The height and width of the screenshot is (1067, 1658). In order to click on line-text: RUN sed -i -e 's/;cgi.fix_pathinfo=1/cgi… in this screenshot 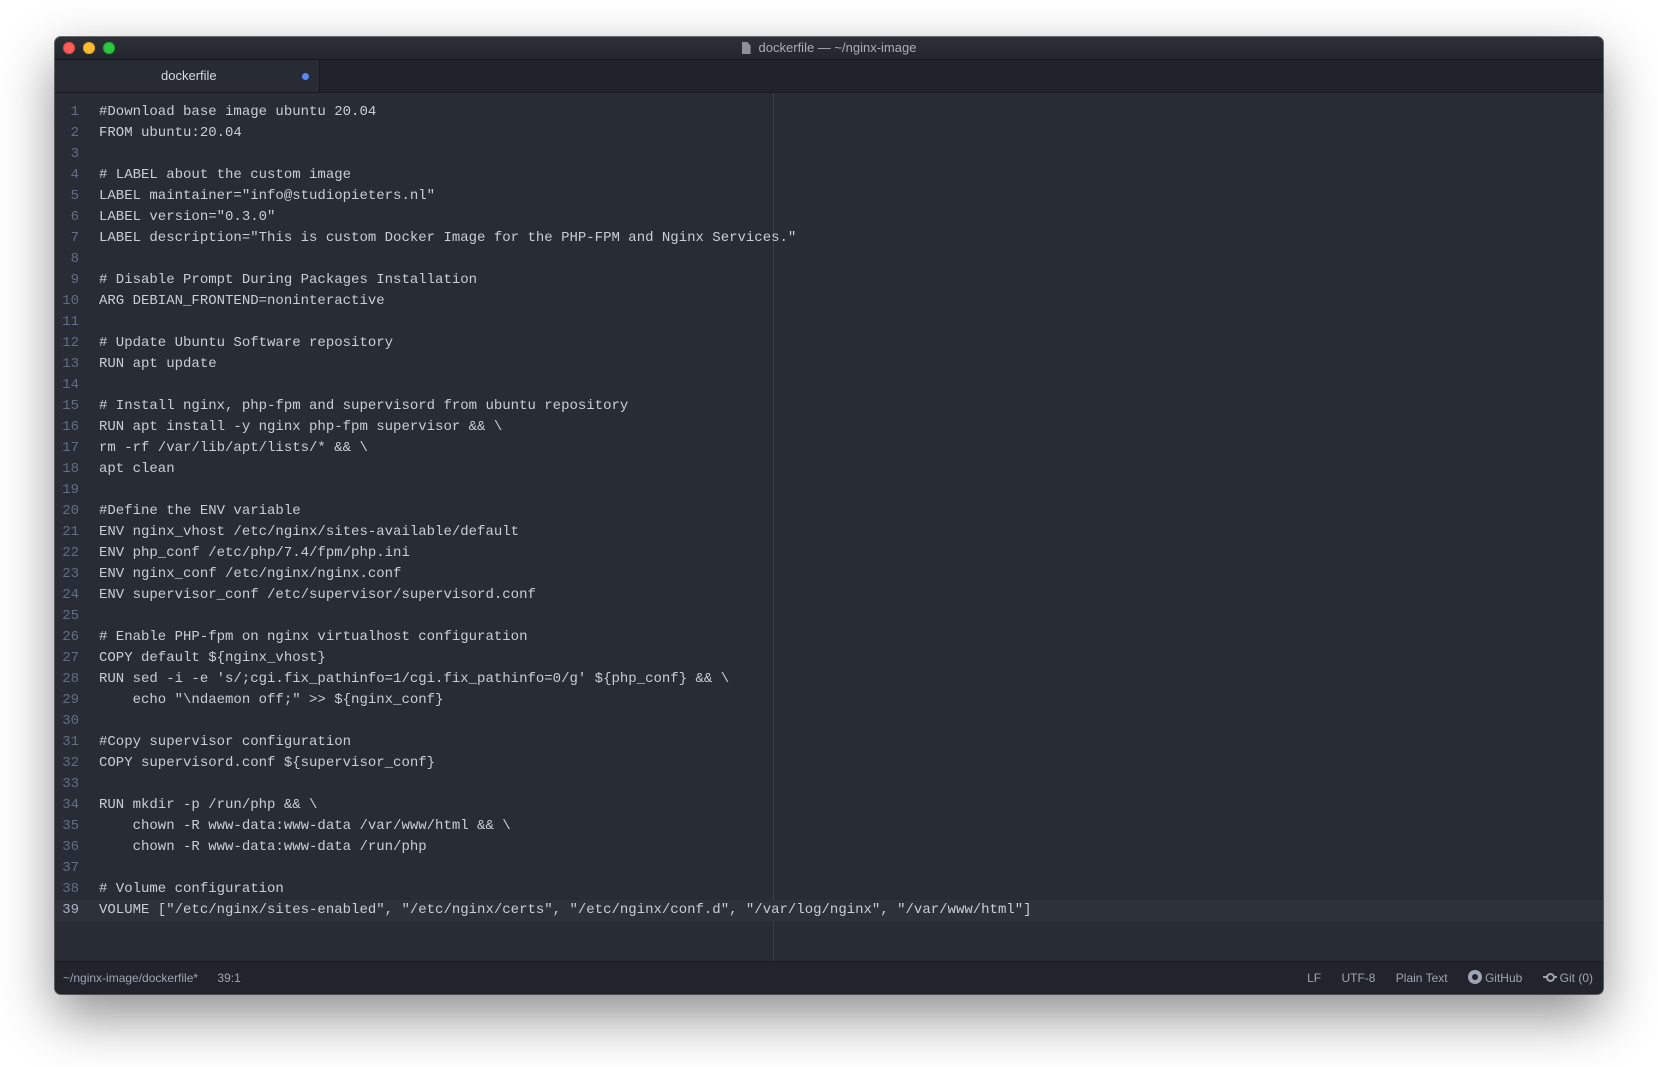, I will do `click(414, 679)`.